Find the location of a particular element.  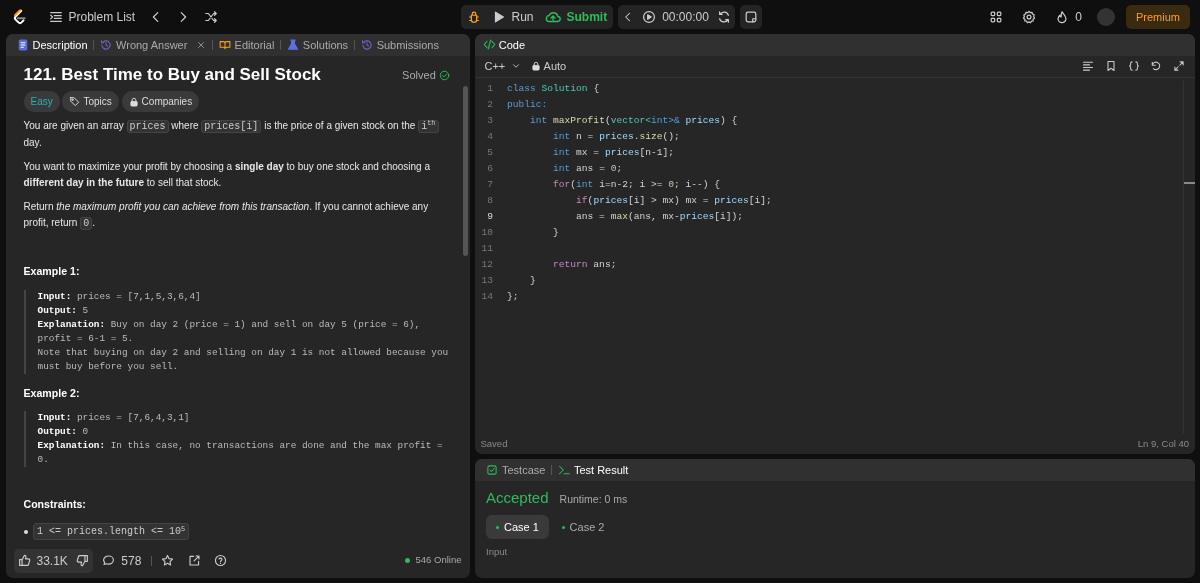

line-number: 2 is located at coordinates (490, 104).